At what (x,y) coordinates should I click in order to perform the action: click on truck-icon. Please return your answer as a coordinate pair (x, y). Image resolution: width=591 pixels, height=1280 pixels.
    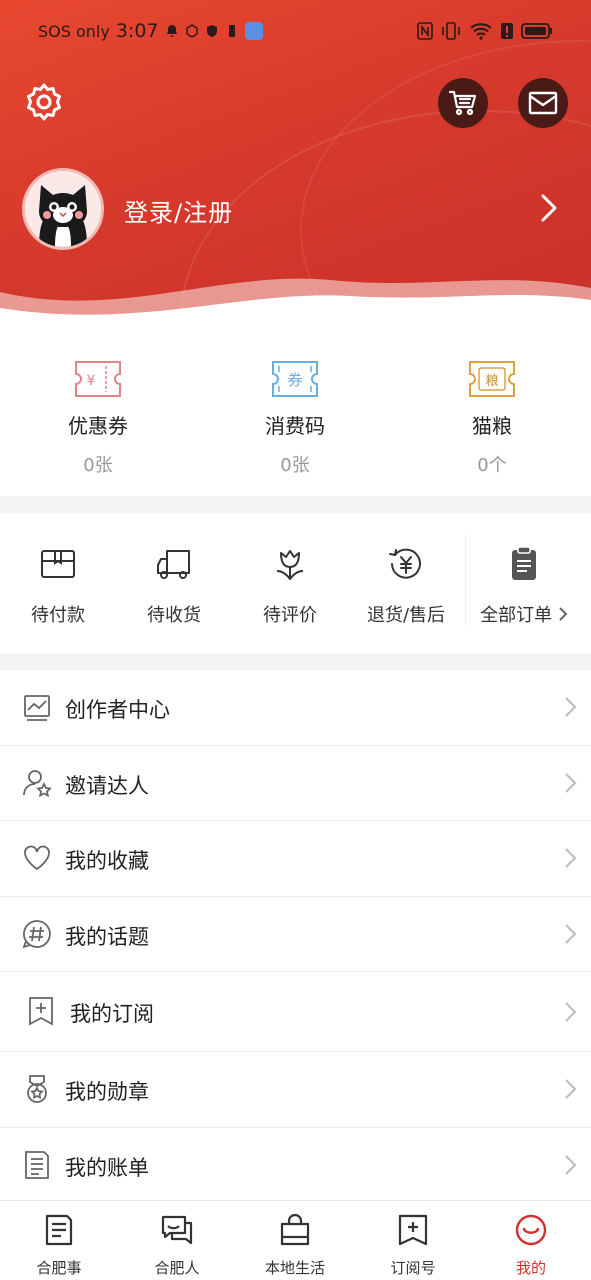
    Looking at the image, I should click on (173, 564).